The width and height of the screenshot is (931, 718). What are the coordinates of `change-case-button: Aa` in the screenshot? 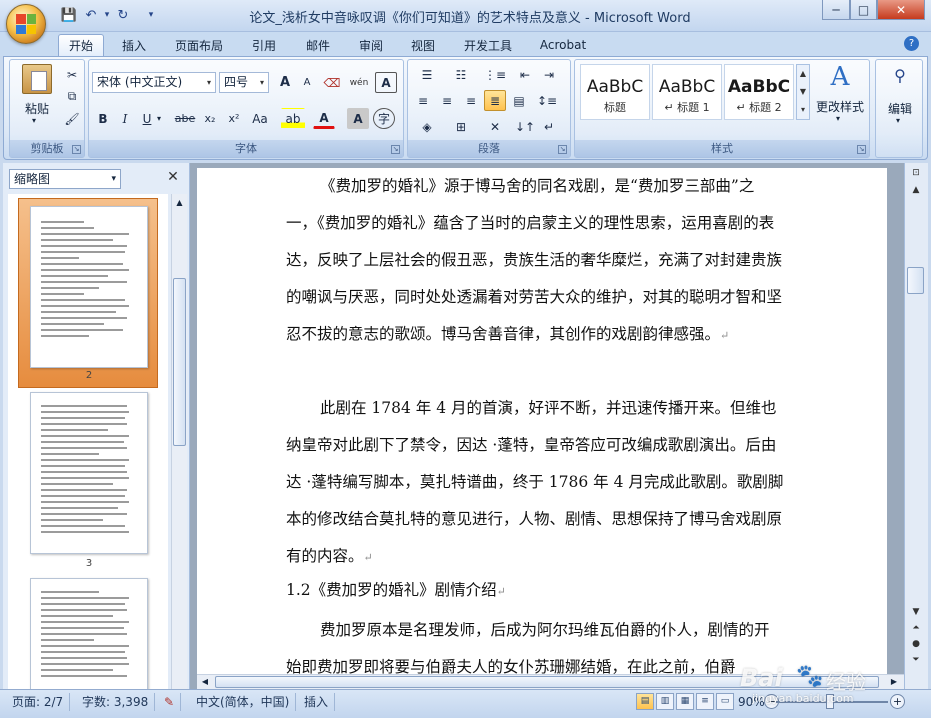 It's located at (260, 118).